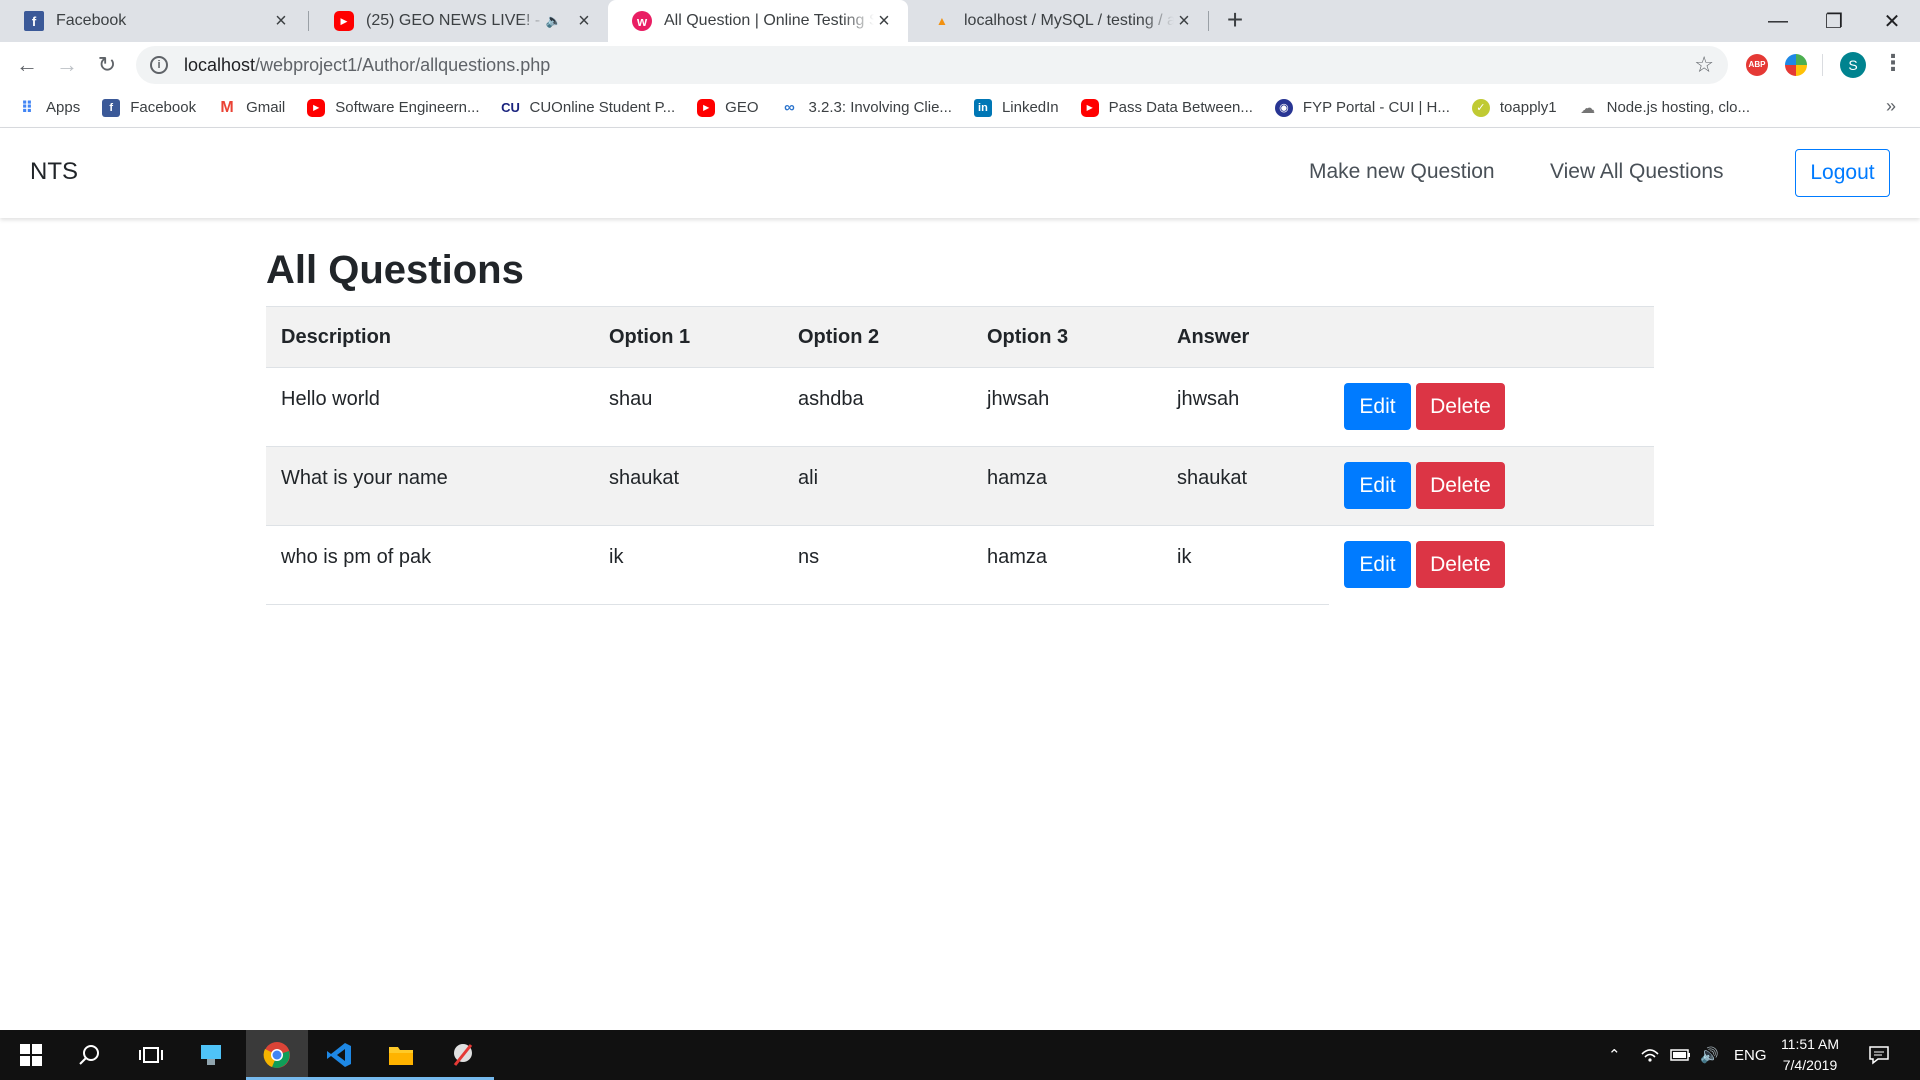  I want to click on taskbar-clock: 11:51 AM 7/4/2019, so click(1810, 1055).